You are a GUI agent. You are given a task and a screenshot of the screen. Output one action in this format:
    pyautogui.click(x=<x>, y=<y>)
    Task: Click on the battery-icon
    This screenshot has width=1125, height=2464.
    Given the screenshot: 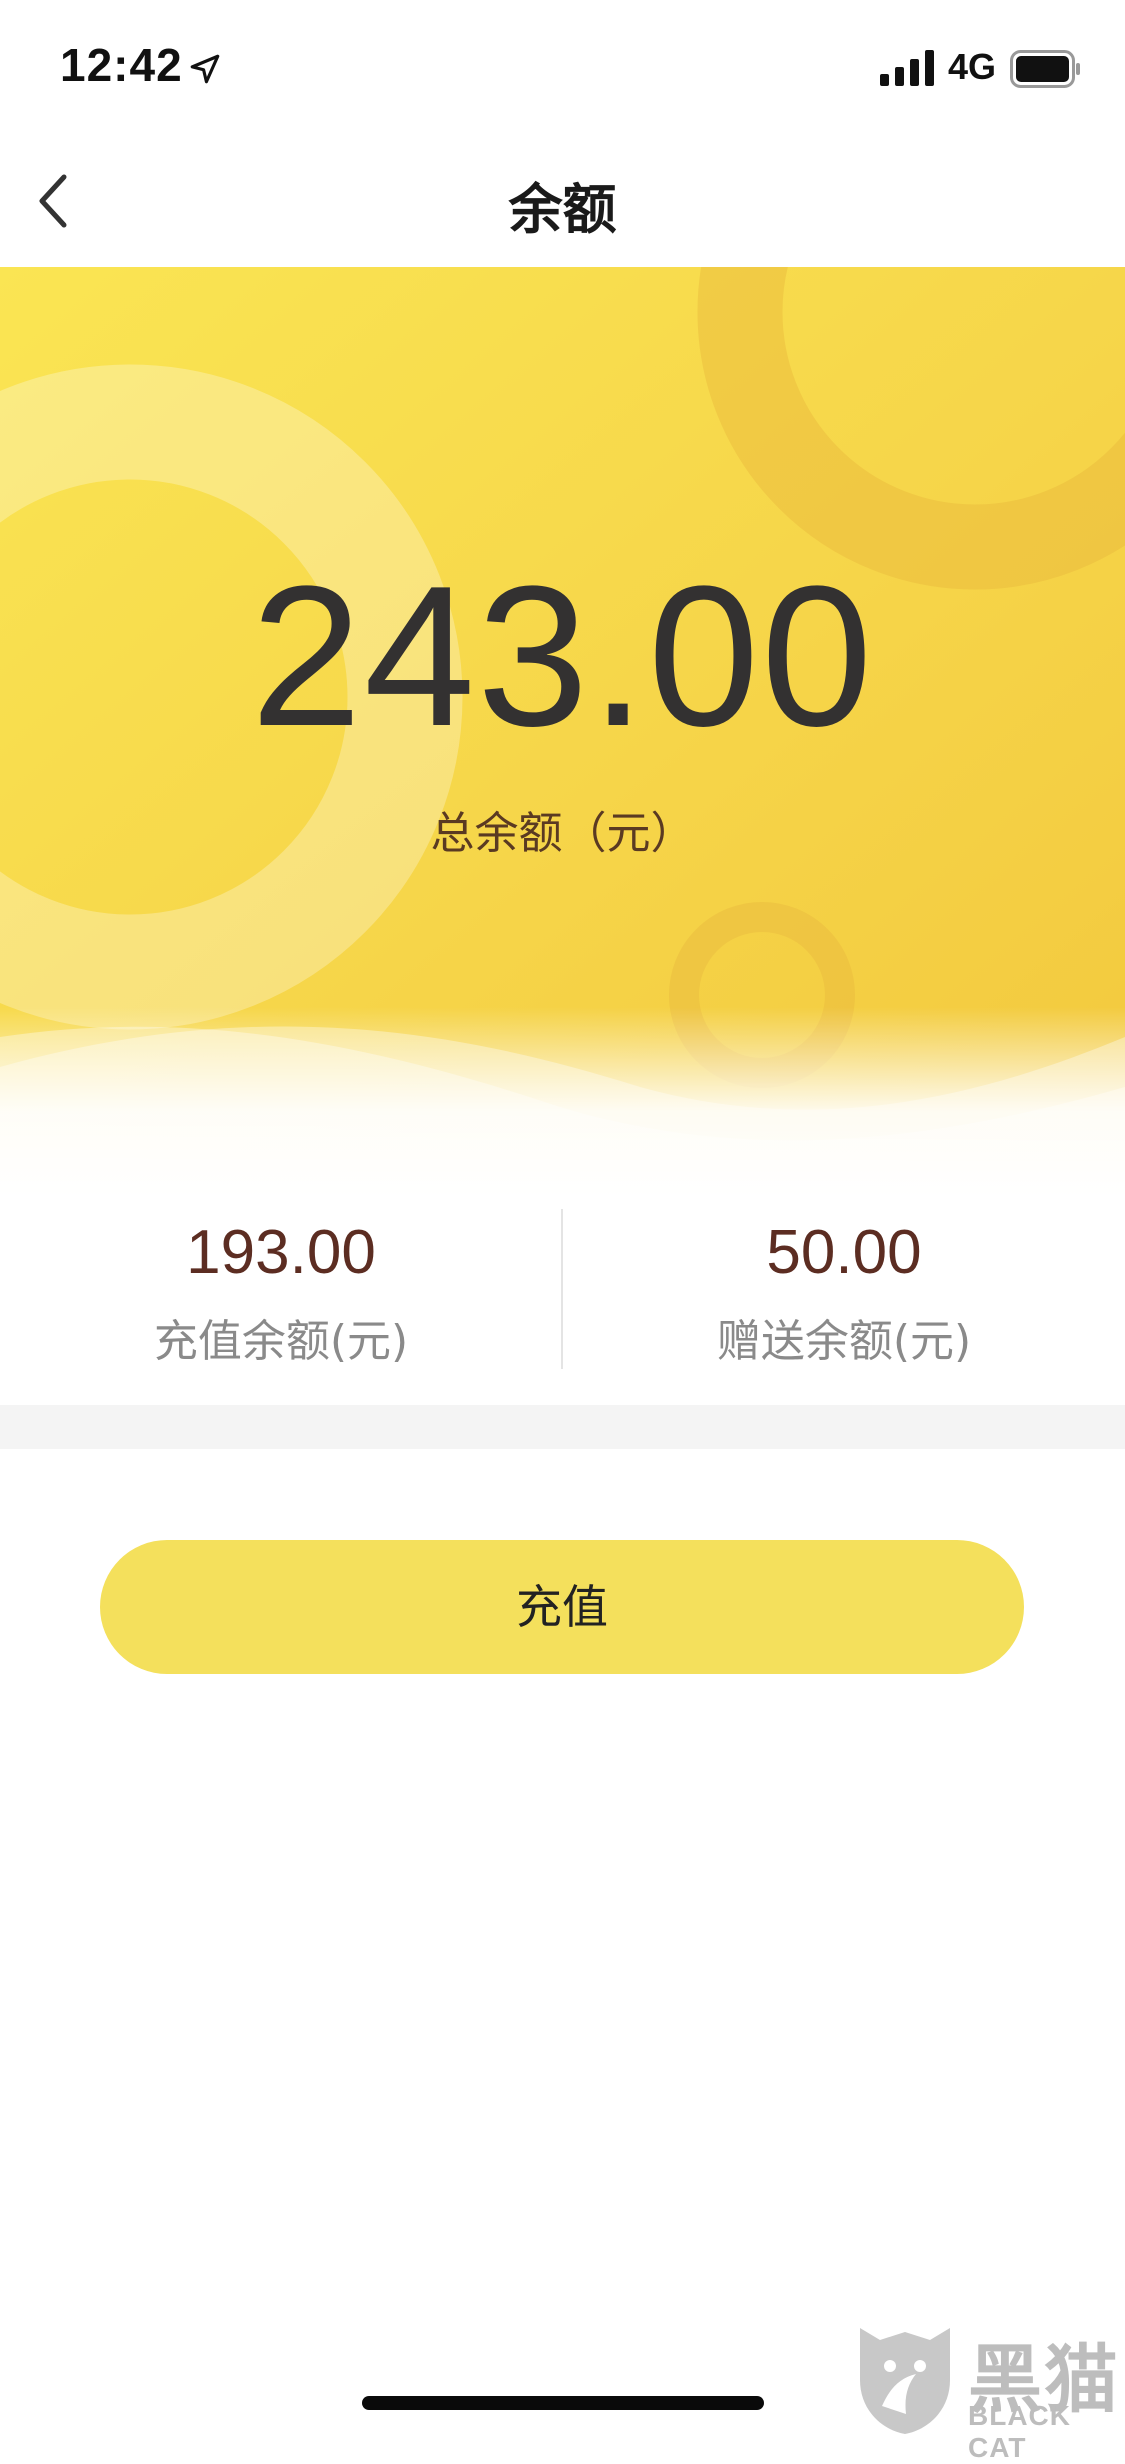 What is the action you would take?
    pyautogui.click(x=1045, y=69)
    